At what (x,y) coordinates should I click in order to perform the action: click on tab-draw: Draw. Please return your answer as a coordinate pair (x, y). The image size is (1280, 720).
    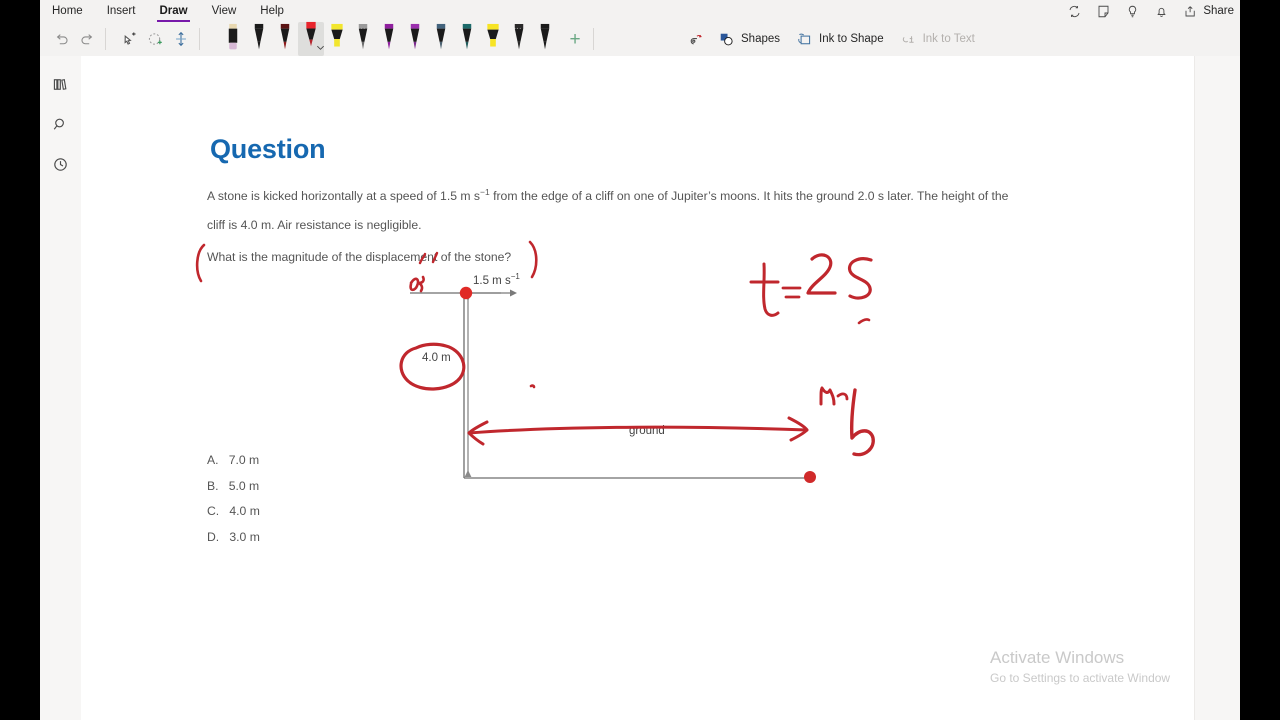
    Looking at the image, I should click on (173, 11).